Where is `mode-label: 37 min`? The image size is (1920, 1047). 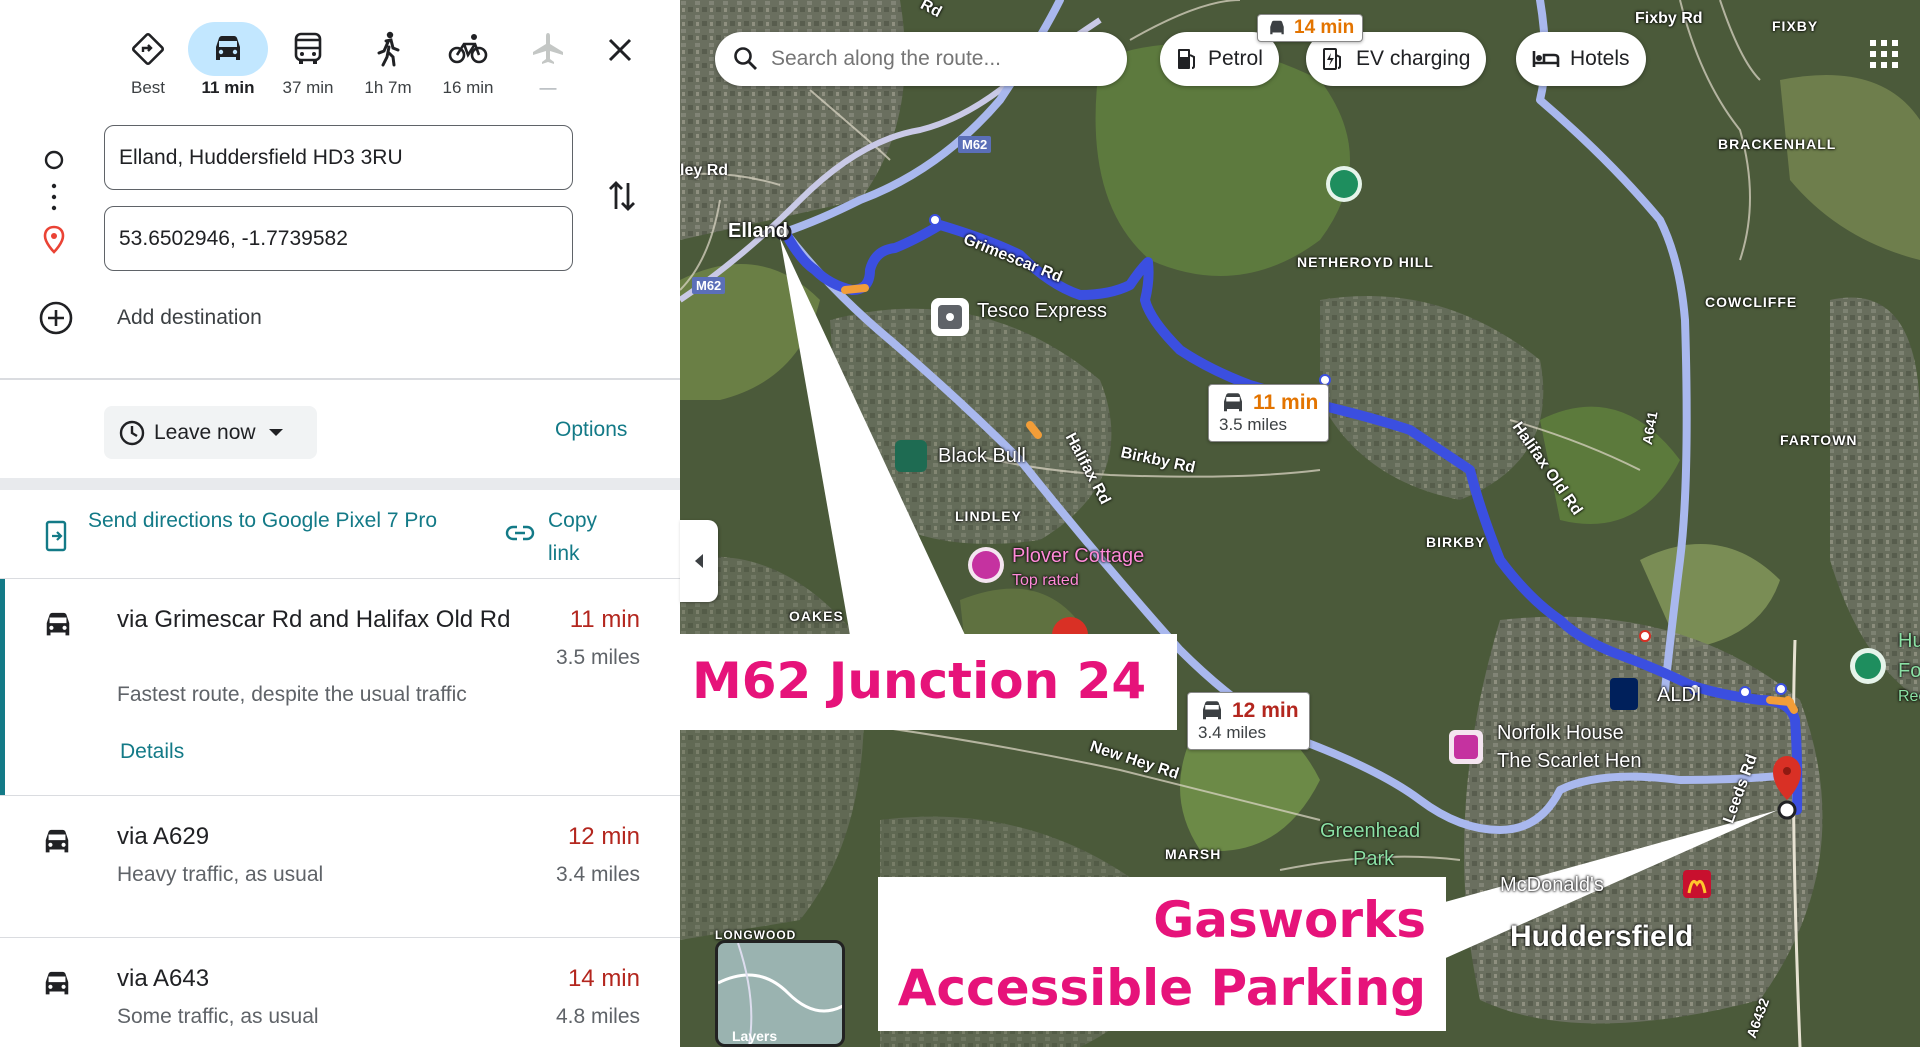 mode-label: 37 min is located at coordinates (308, 87).